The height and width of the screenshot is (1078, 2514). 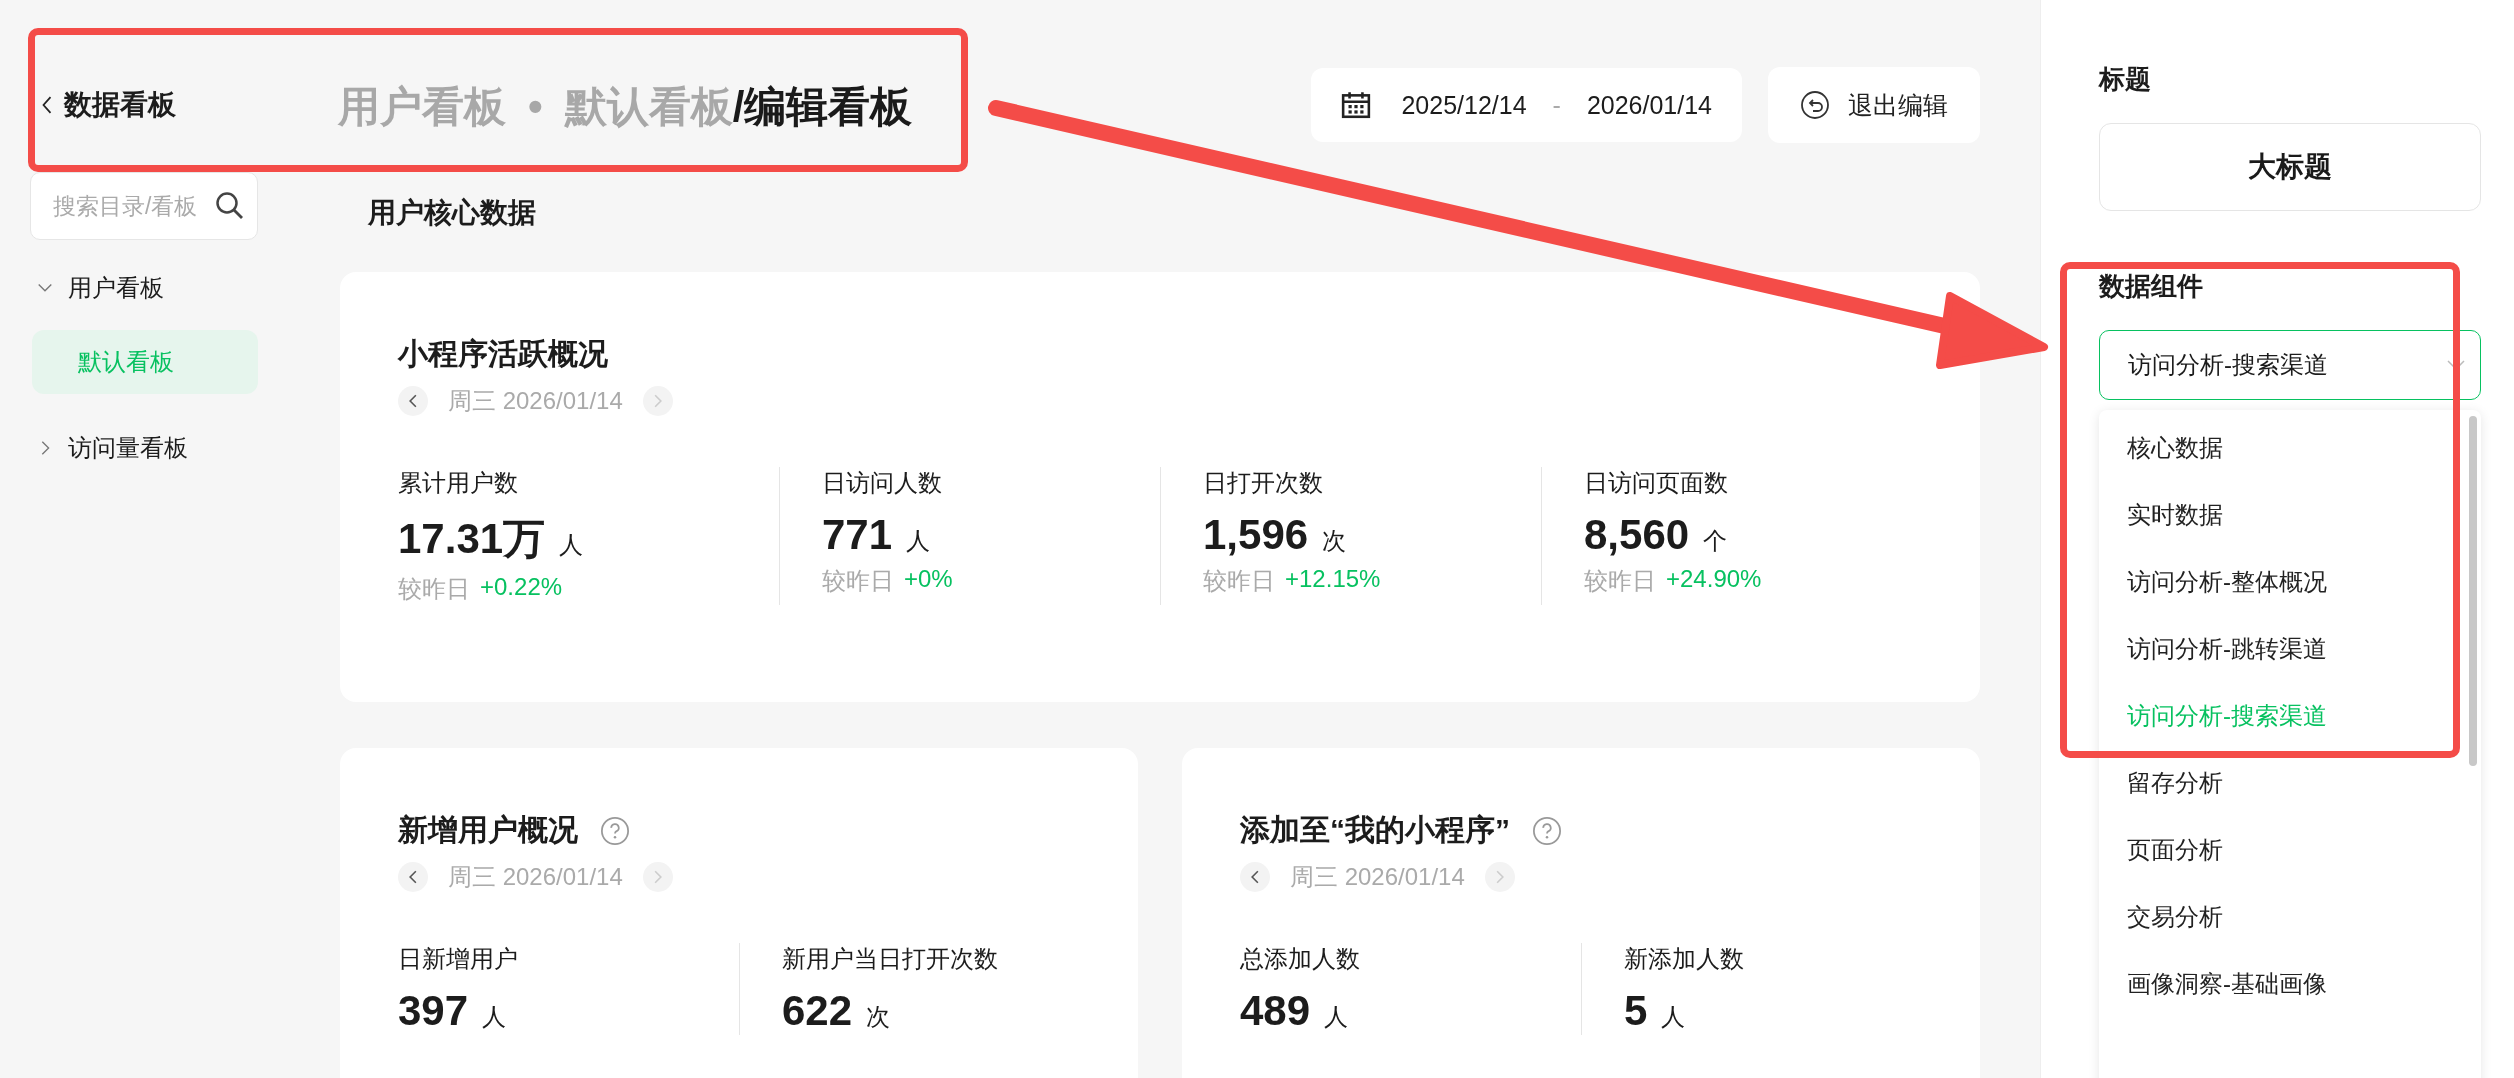 What do you see at coordinates (2290, 514) in the screenshot?
I see `dropdown-option: 实时数据` at bounding box center [2290, 514].